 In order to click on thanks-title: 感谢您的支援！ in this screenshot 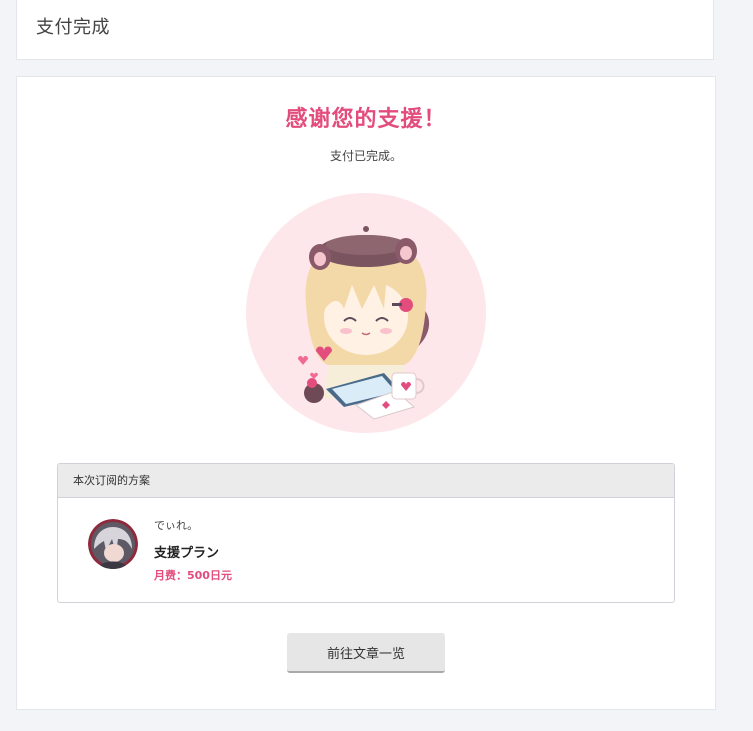, I will do `click(366, 119)`.